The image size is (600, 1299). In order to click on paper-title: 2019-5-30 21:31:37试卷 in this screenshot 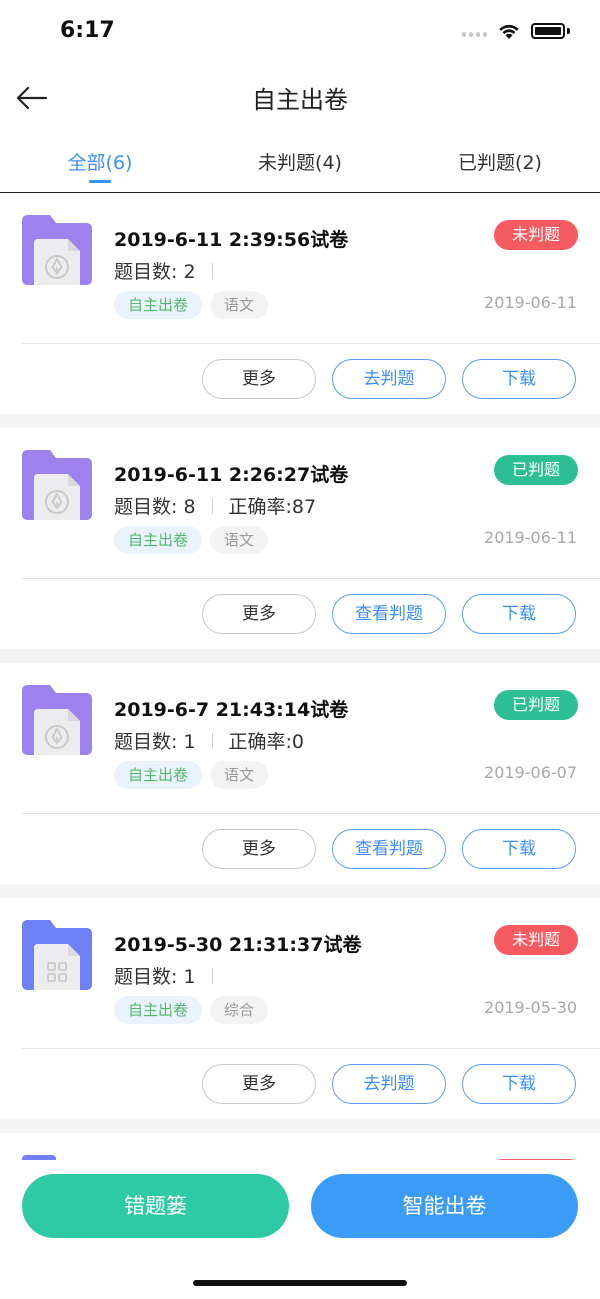, I will do `click(238, 945)`.